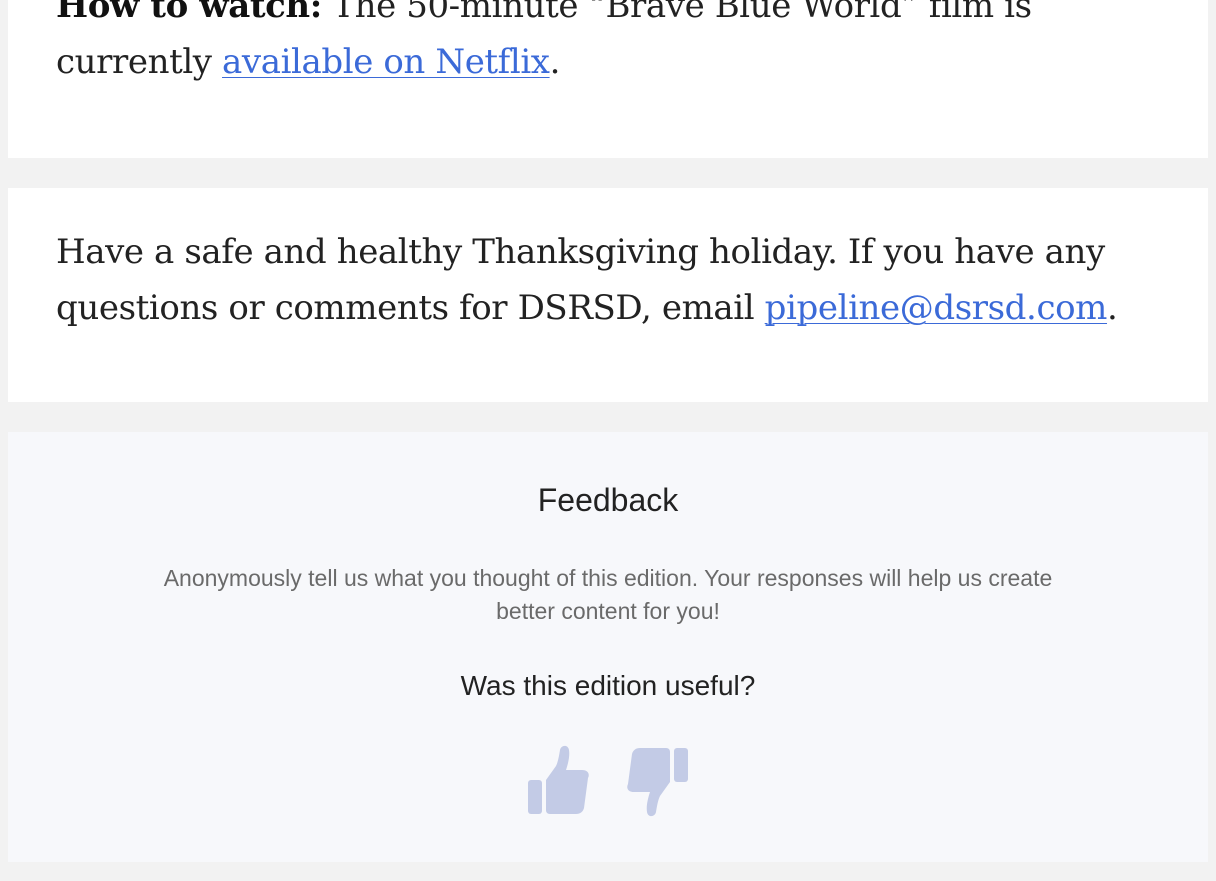  I want to click on how-to-watch-label: How to watch:, so click(189, 13).